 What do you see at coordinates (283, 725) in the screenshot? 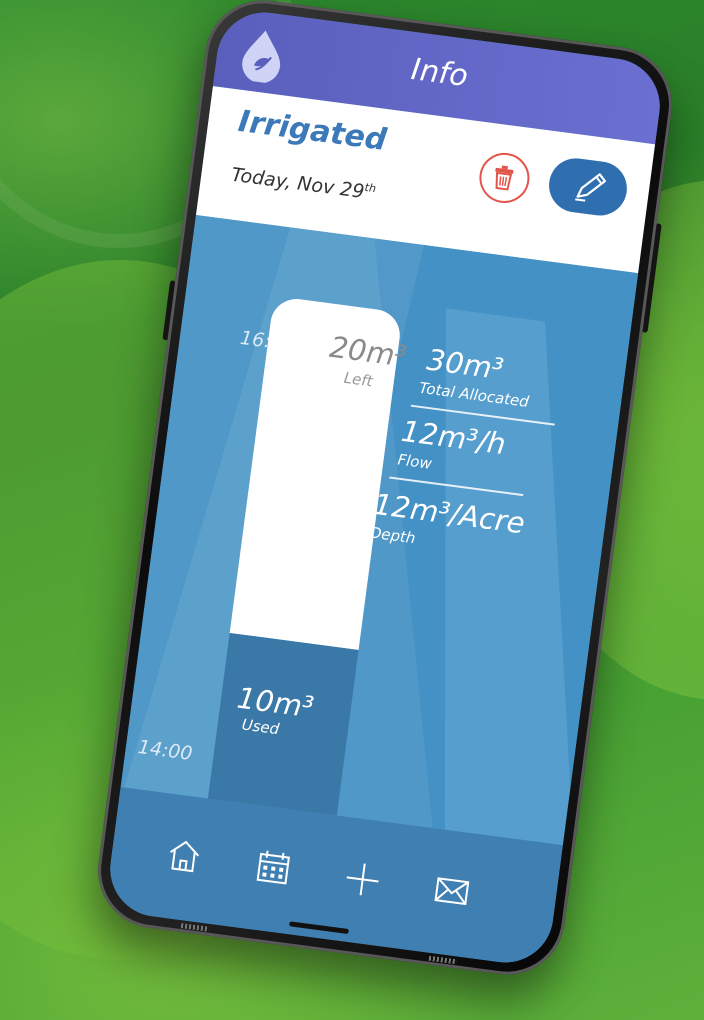
I see `bar-used` at bounding box center [283, 725].